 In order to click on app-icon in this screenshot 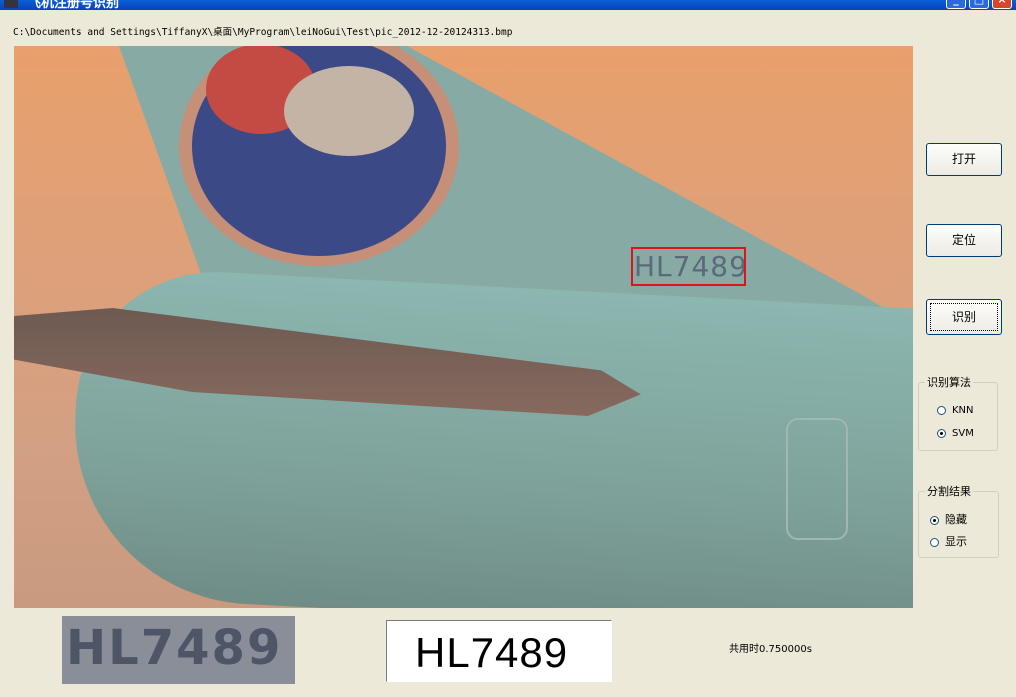, I will do `click(11, 4)`.